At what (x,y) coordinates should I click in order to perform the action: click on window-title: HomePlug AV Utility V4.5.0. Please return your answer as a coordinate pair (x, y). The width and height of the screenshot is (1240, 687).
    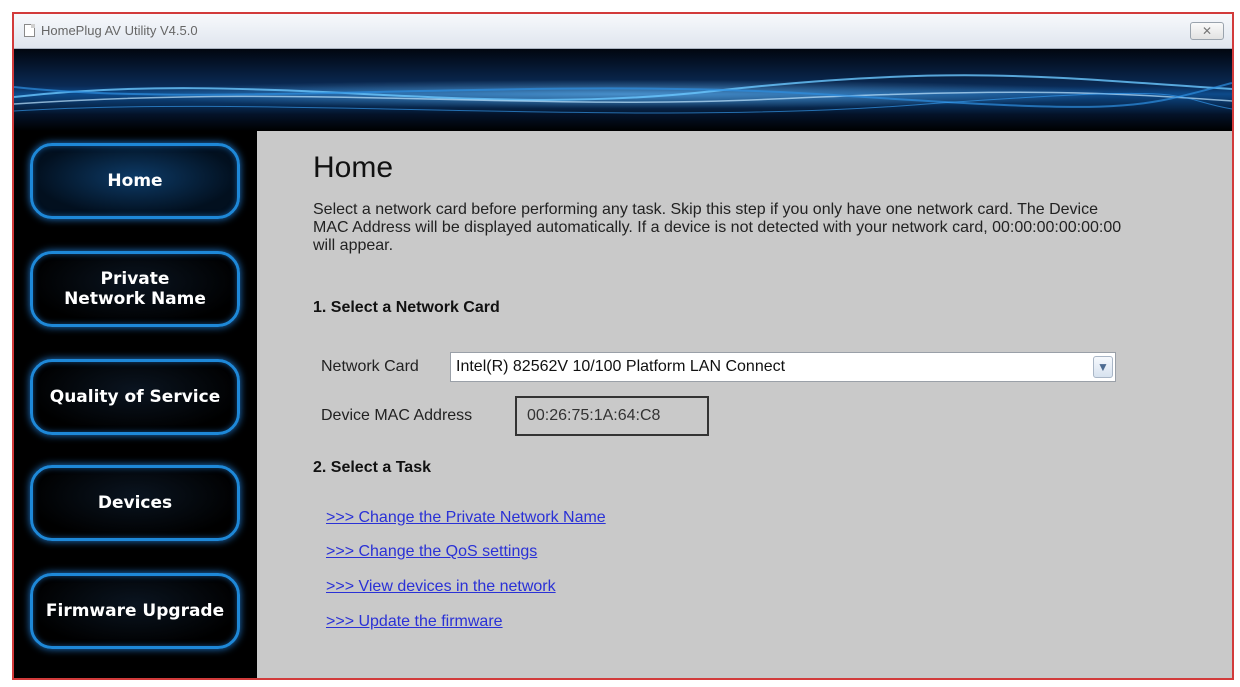
    Looking at the image, I should click on (119, 30).